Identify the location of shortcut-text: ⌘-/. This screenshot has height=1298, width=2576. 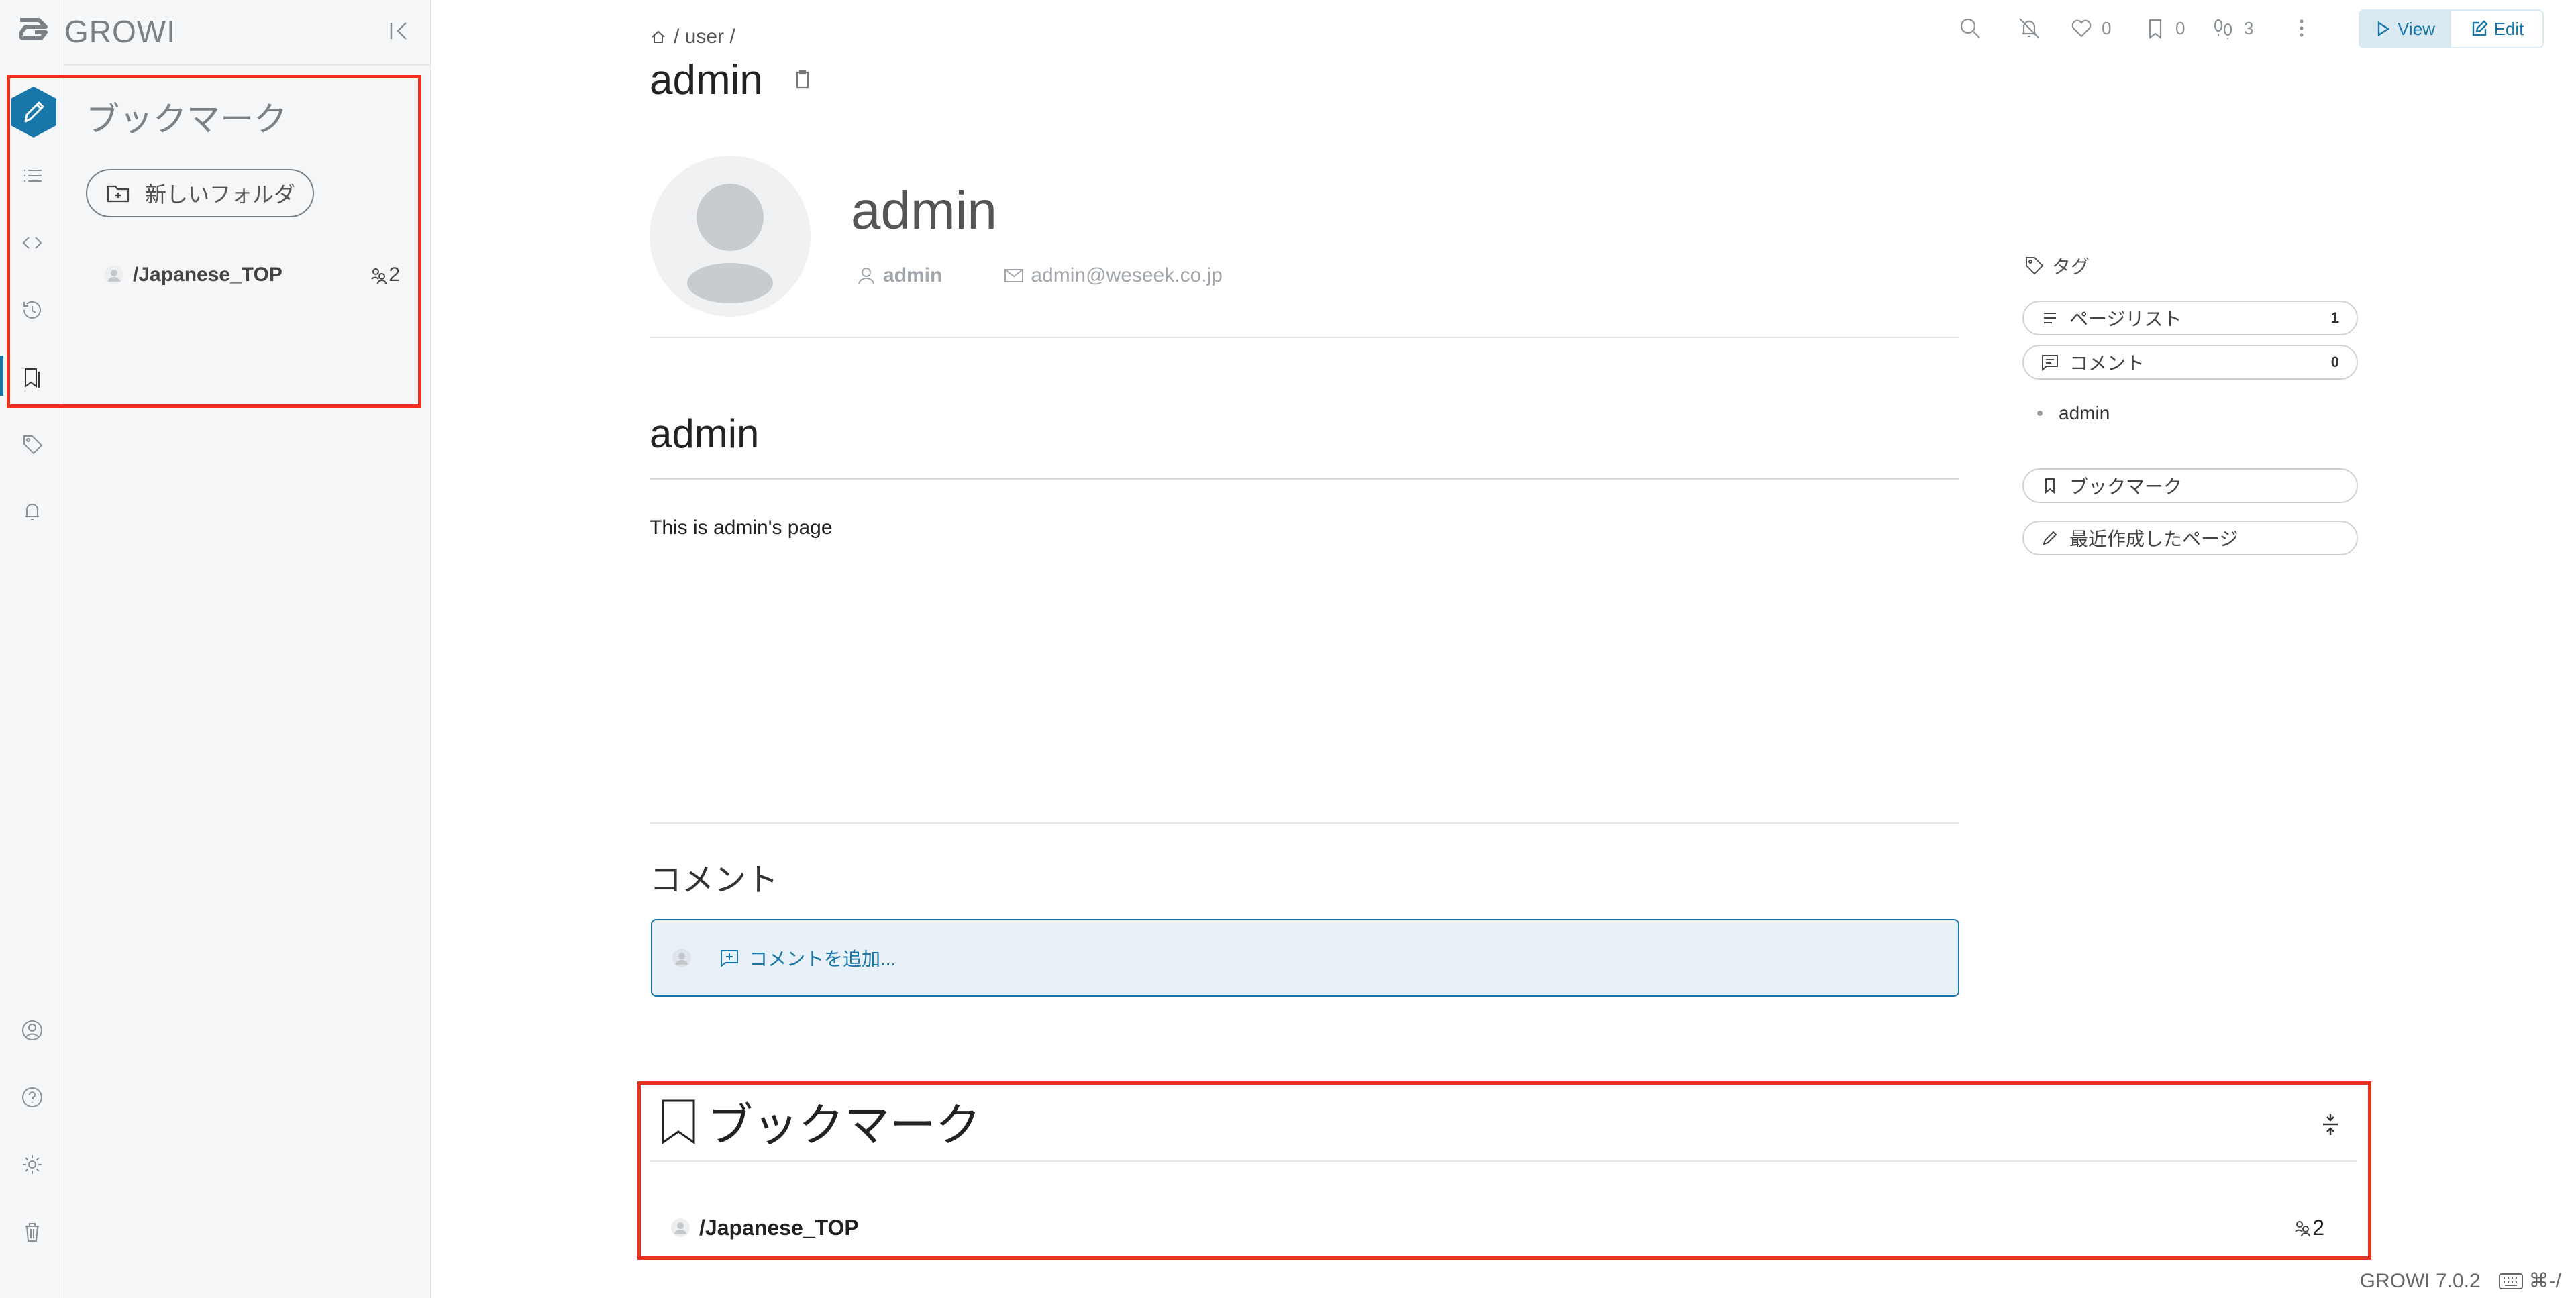
(2544, 1281).